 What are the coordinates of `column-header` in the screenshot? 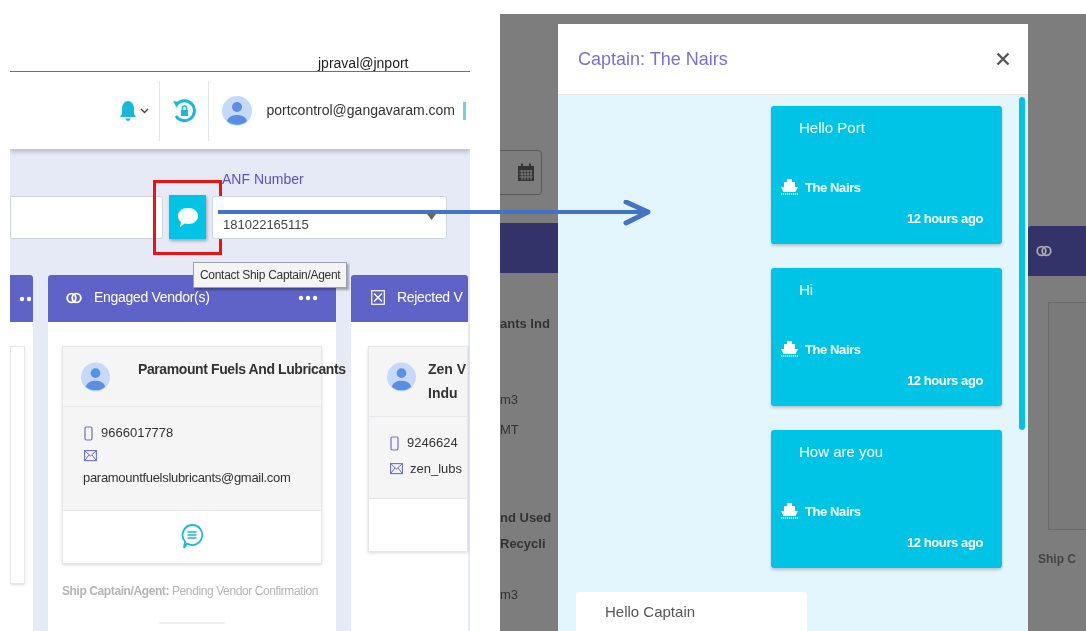 It's located at (529, 248).